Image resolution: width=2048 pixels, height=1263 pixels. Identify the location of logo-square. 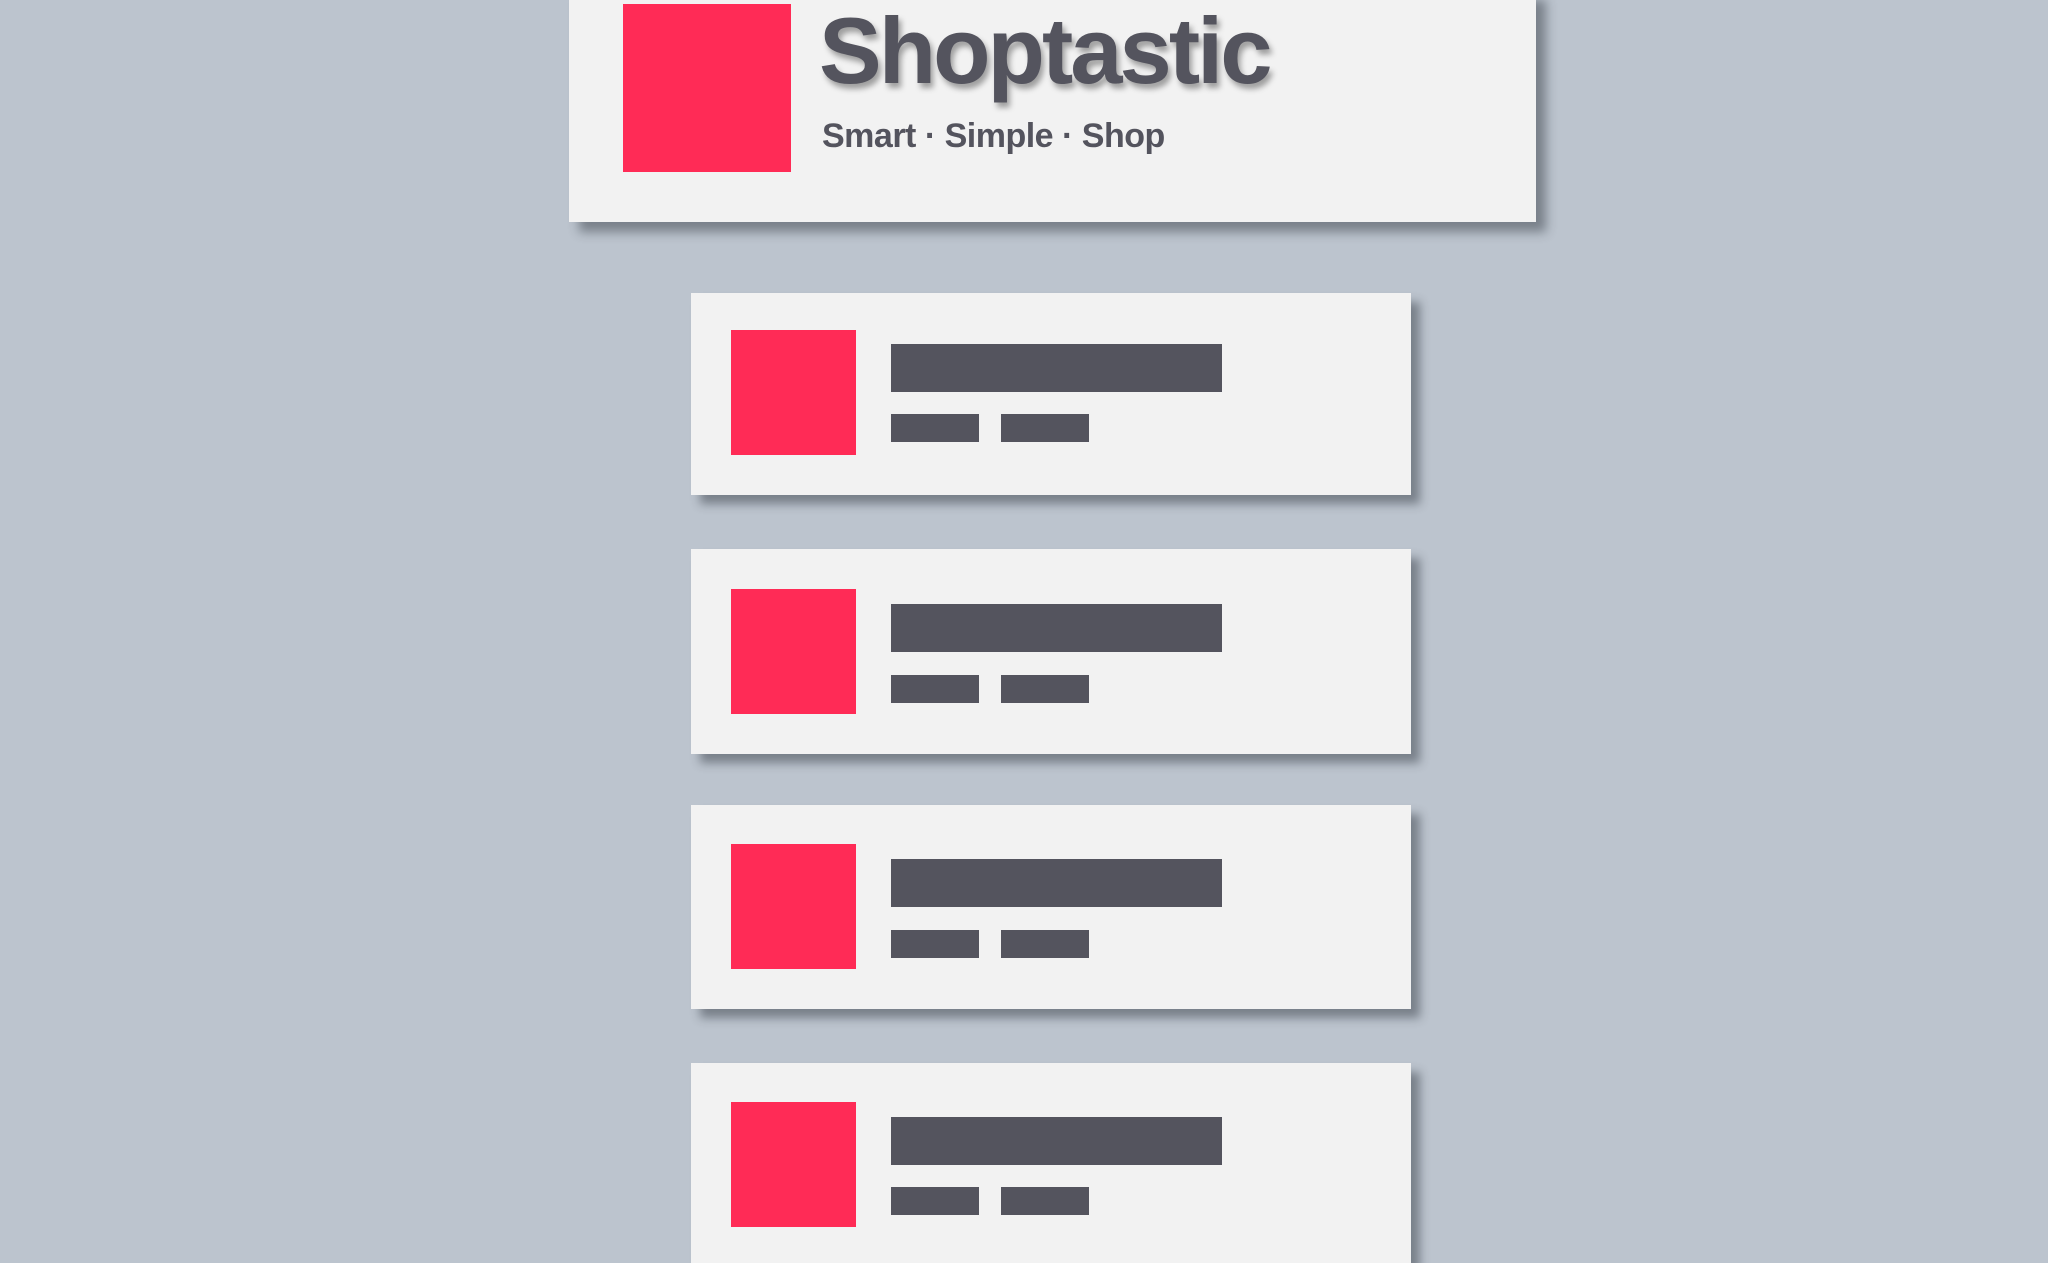
(707, 88).